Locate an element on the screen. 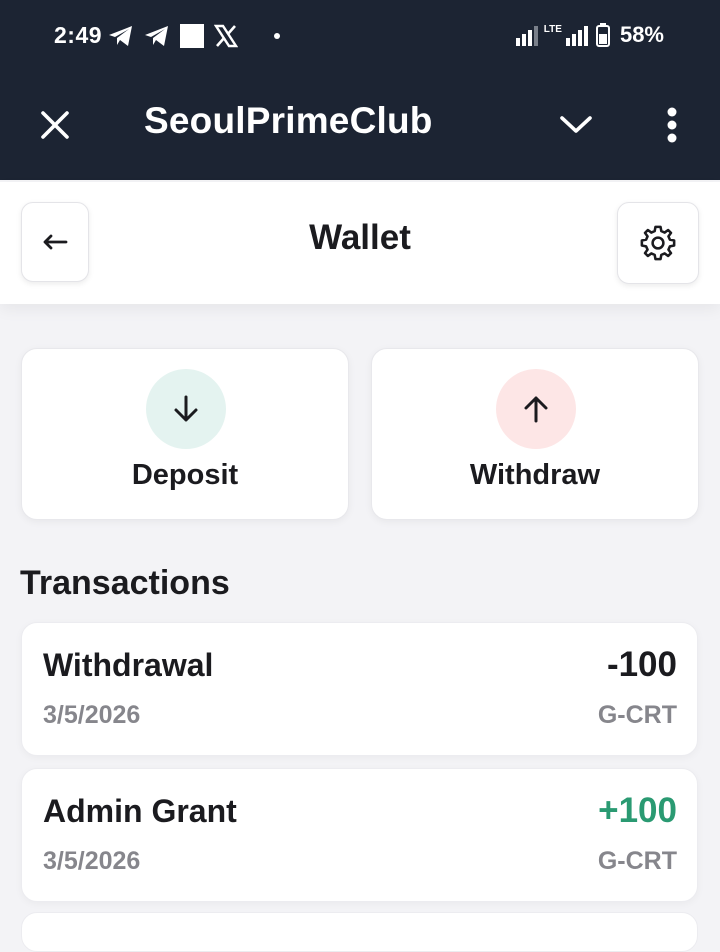 This screenshot has height=952, width=720. browser-title: SeoulPrimeClub is located at coordinates (288, 120).